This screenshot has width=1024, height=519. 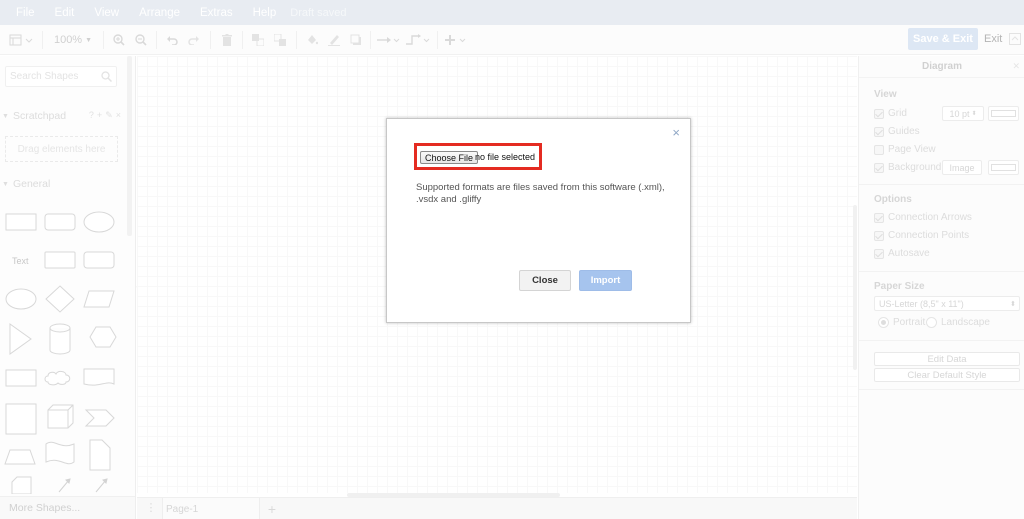 What do you see at coordinates (449, 157) in the screenshot?
I see `choose-file-button: Choose File` at bounding box center [449, 157].